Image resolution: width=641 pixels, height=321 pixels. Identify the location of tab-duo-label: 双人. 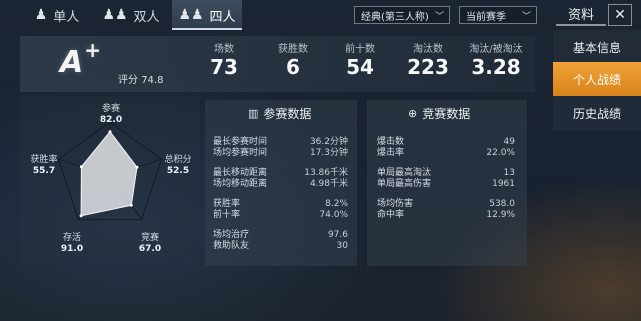
(146, 17).